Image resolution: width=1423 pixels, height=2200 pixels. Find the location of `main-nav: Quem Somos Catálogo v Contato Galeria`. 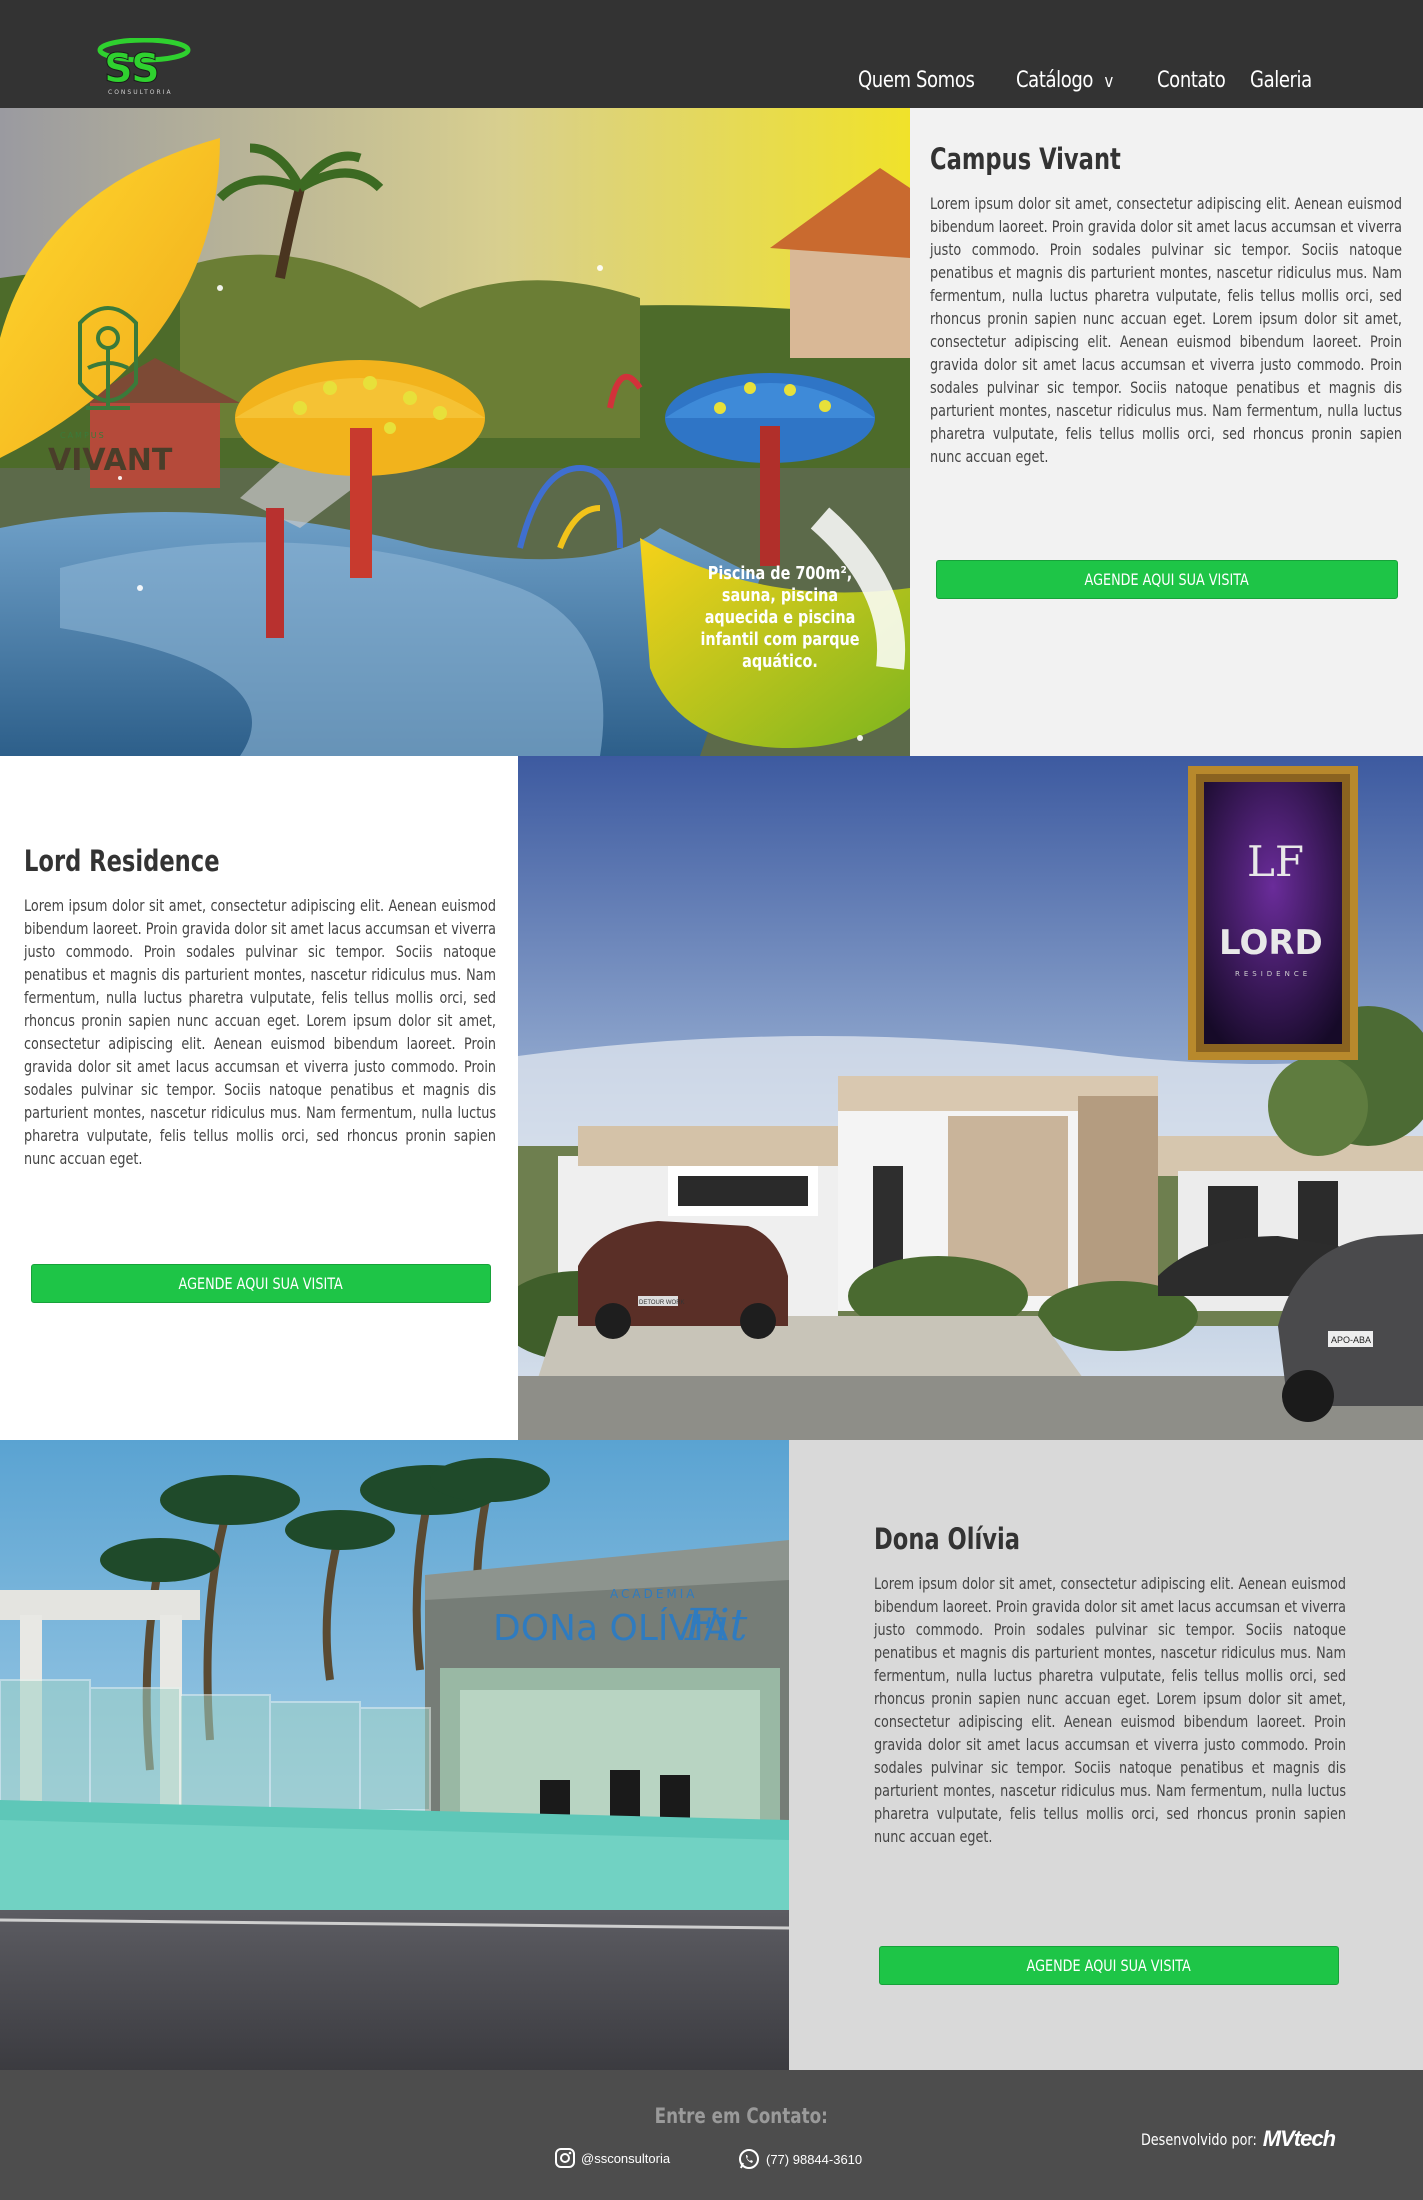

main-nav: Quem Somos Catálogo v Contato Galeria is located at coordinates (711, 83).